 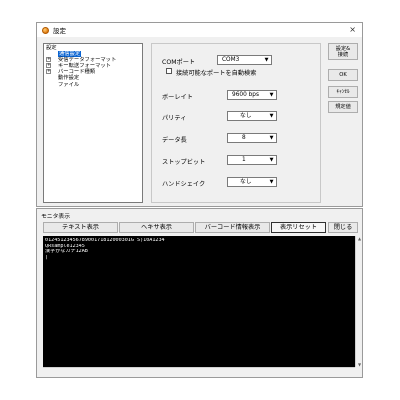 What do you see at coordinates (343, 51) in the screenshot?
I see `apply-connect-button: 設定& 接続` at bounding box center [343, 51].